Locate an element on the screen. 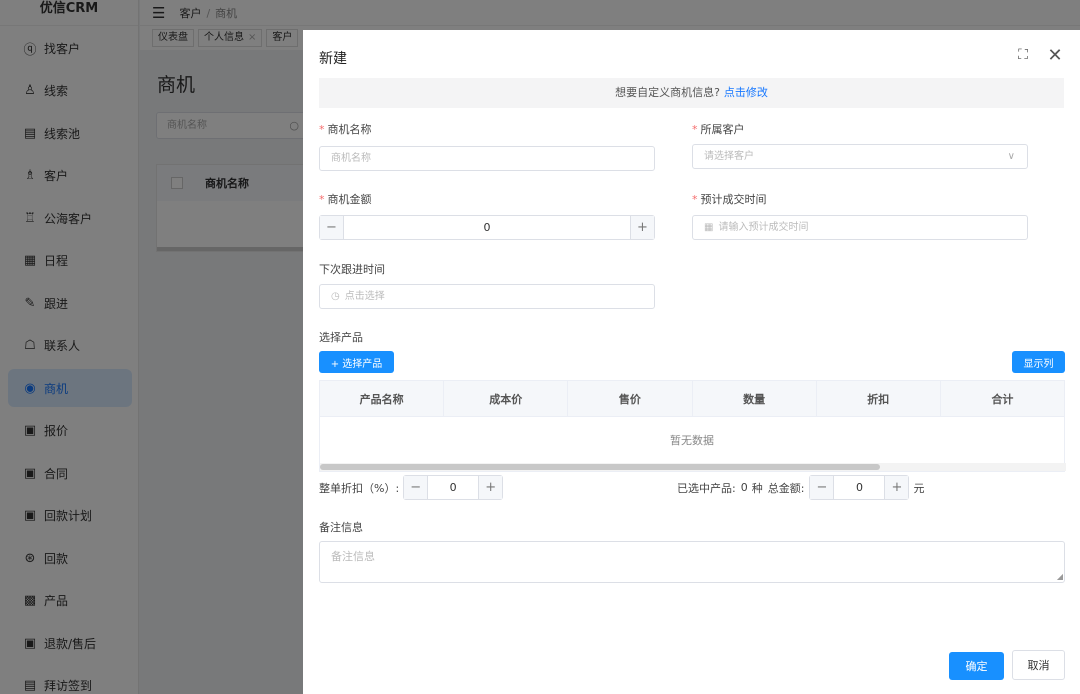 This screenshot has height=694, width=1080. col-total: 合计 is located at coordinates (1002, 399).